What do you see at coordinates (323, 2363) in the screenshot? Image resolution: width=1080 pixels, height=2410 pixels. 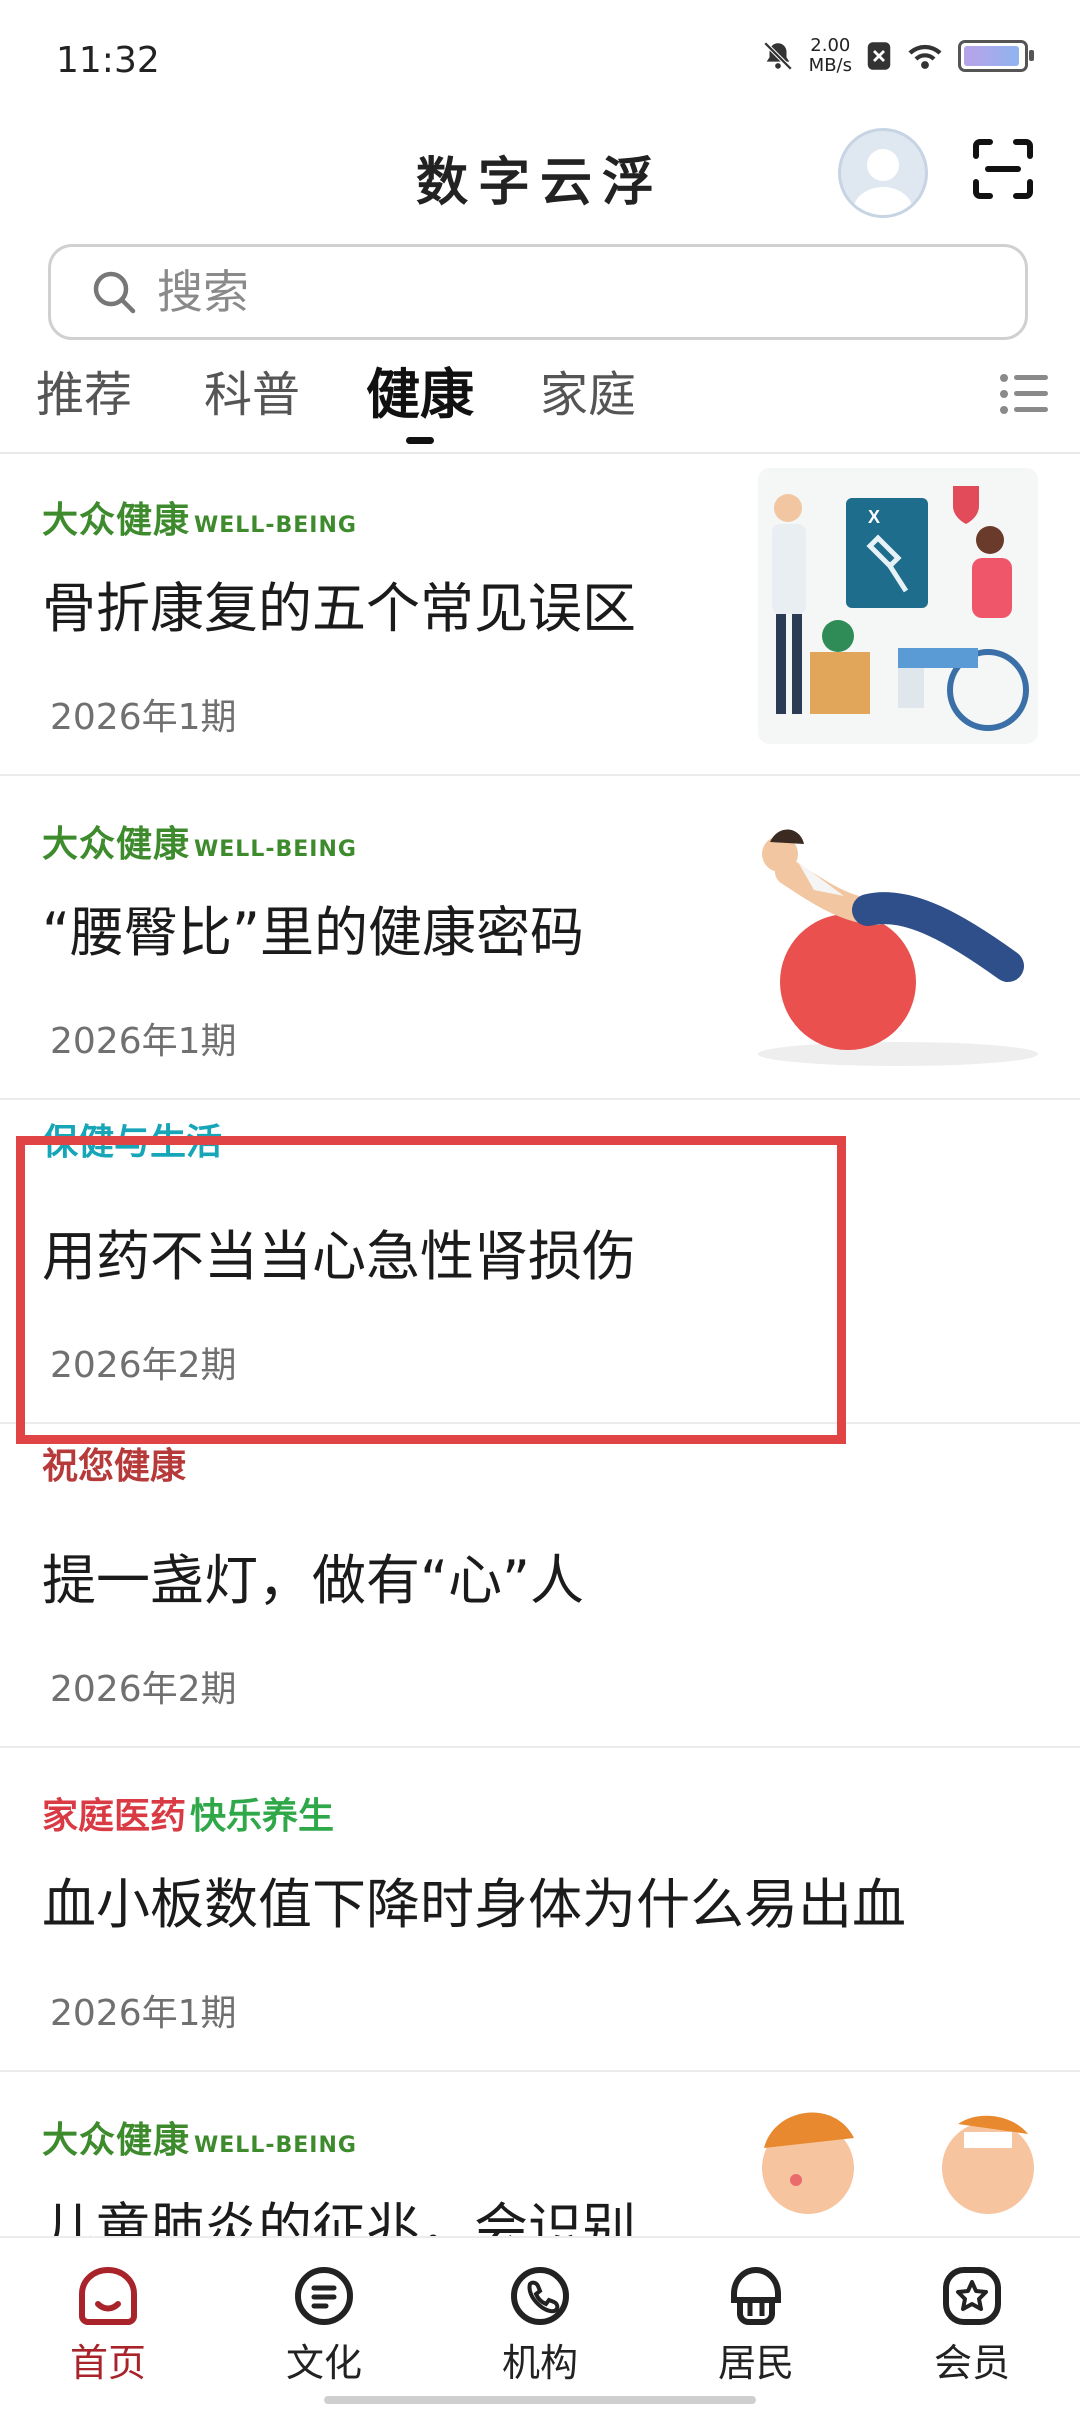 I see `nav-label: 文化` at bounding box center [323, 2363].